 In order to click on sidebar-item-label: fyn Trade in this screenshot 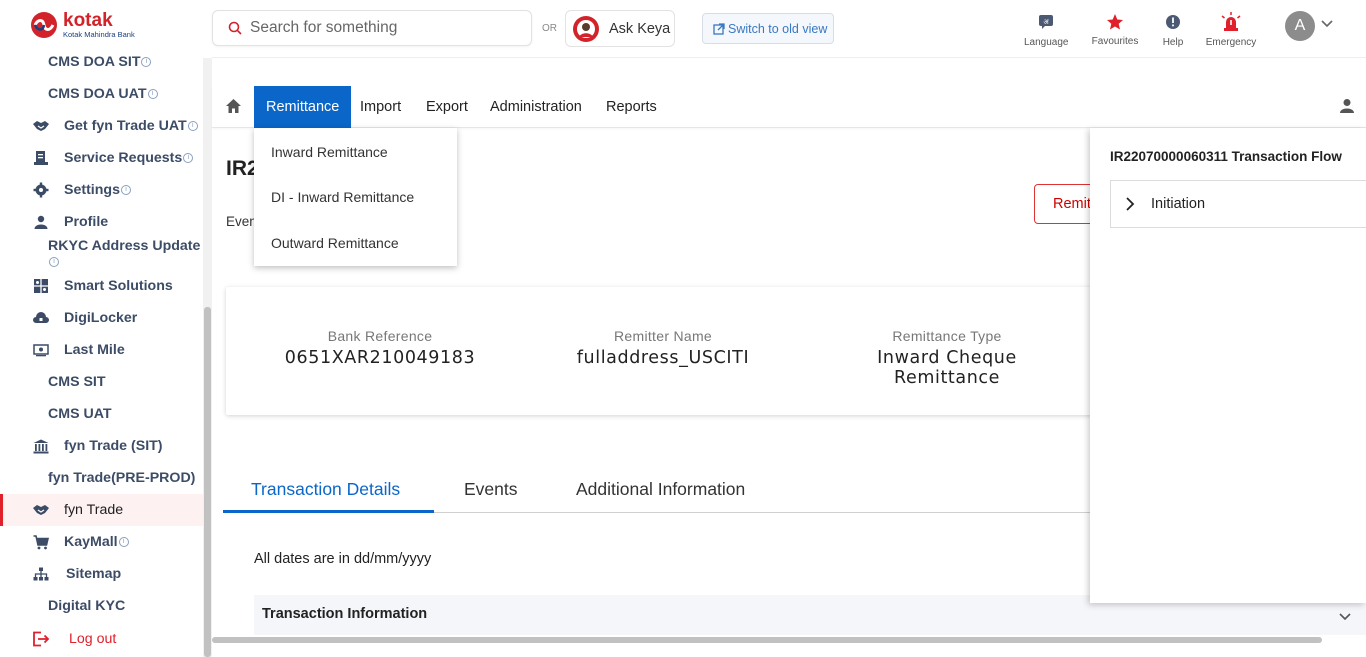, I will do `click(94, 510)`.